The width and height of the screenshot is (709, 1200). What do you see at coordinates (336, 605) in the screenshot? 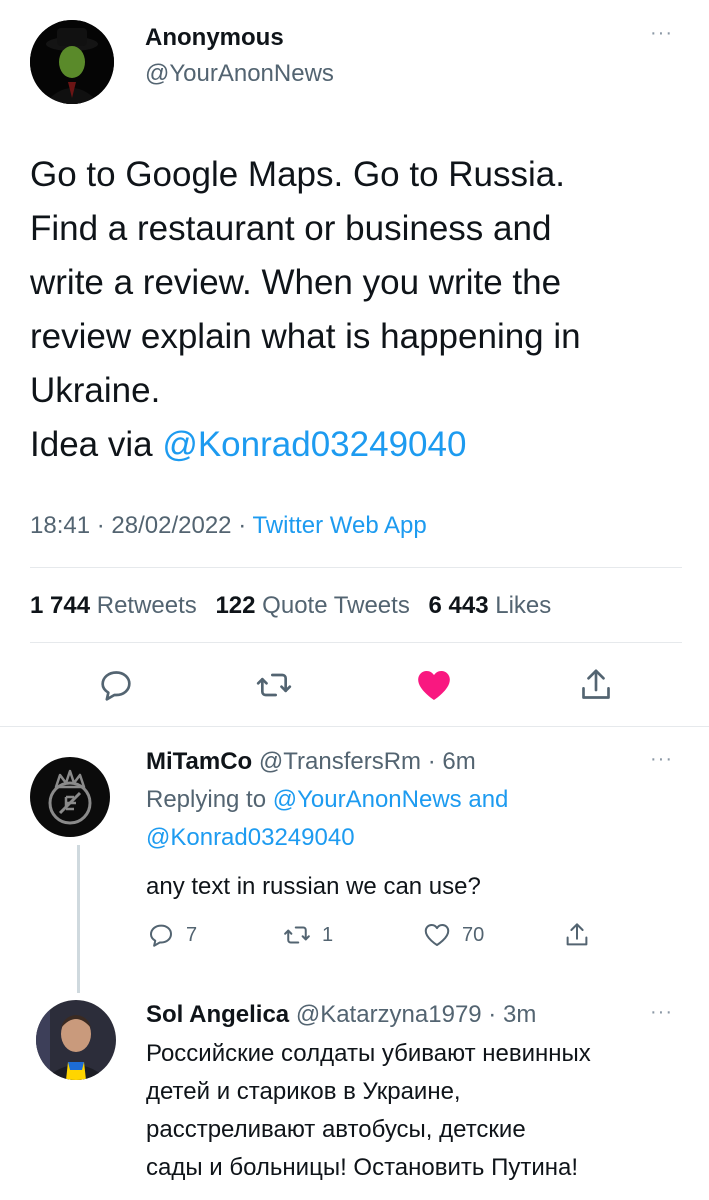
I see `quotes-label: Quote Tweets` at bounding box center [336, 605].